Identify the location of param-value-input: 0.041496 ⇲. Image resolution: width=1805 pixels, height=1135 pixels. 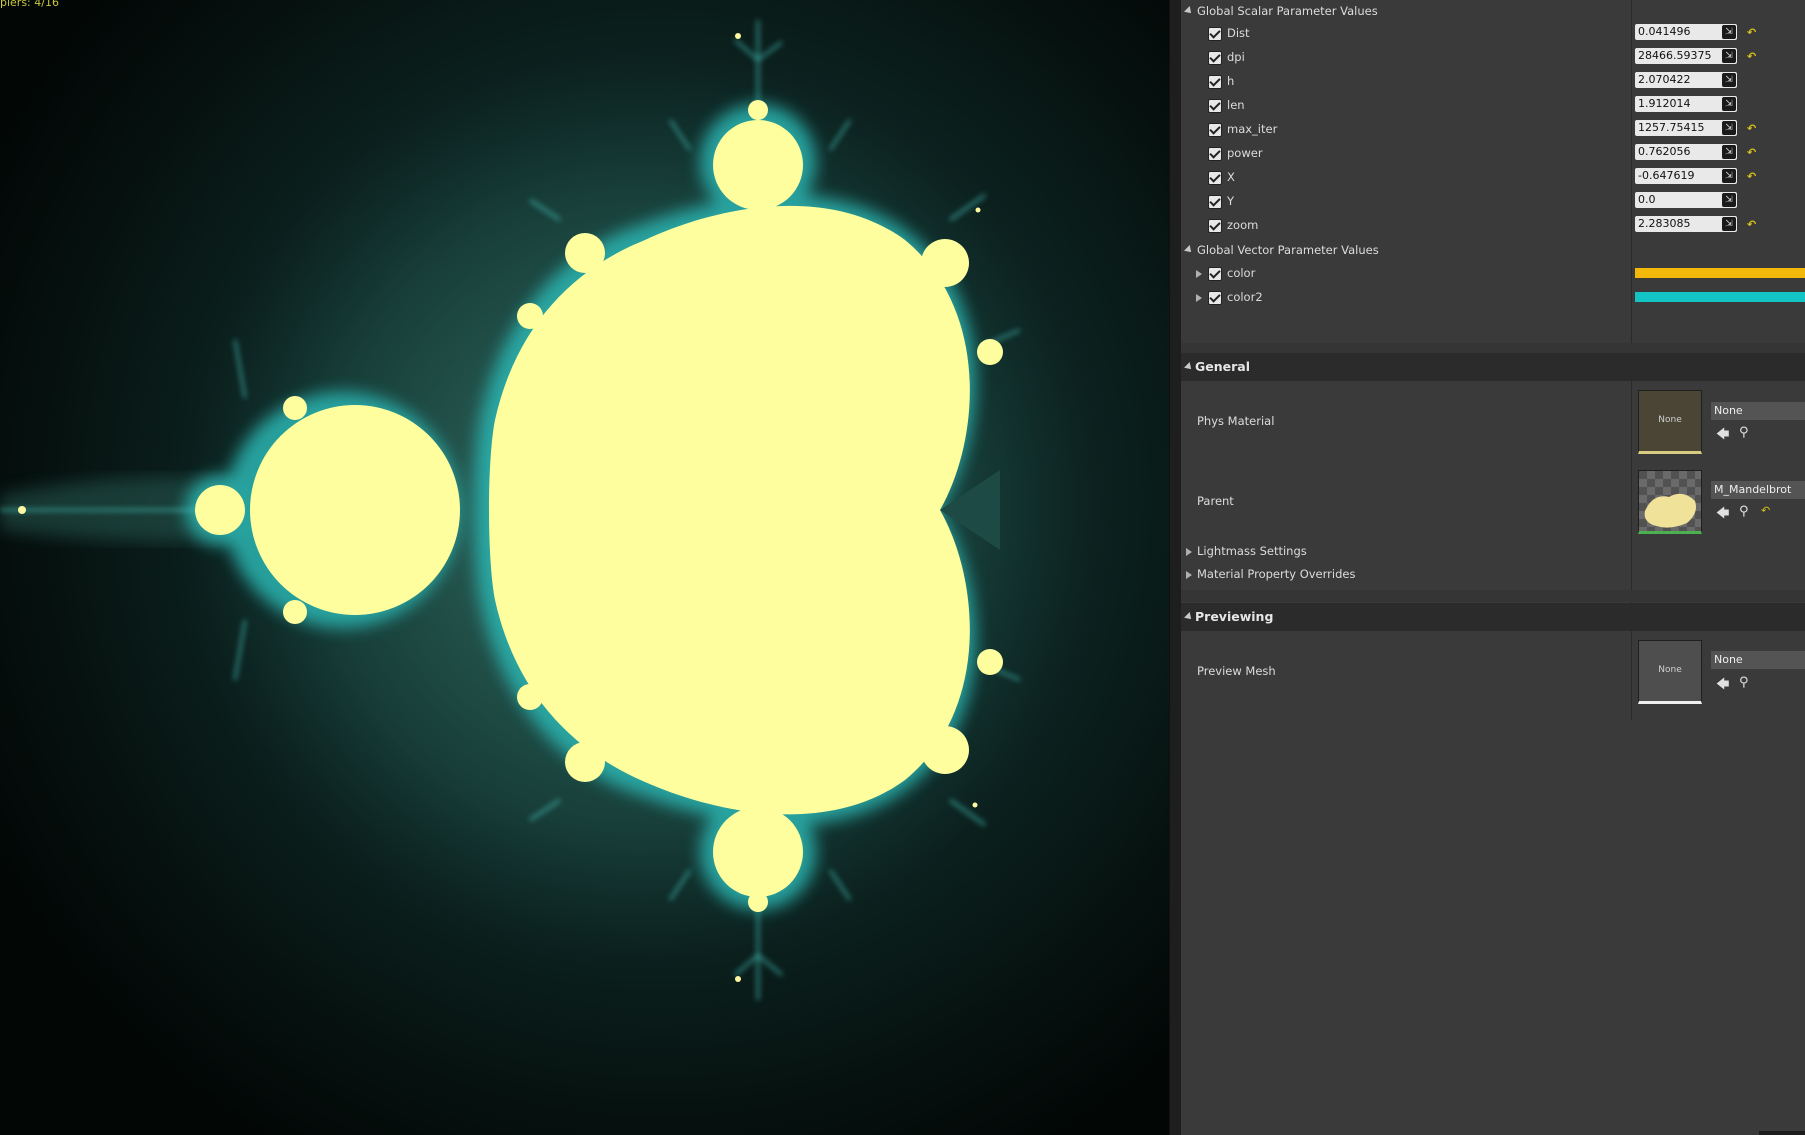
(1686, 32).